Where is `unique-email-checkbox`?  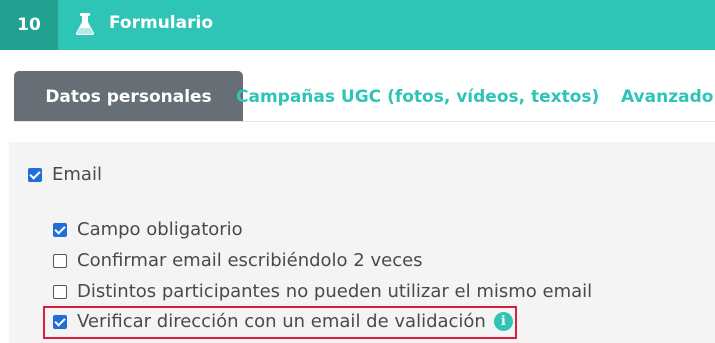 unique-email-checkbox is located at coordinates (60, 291).